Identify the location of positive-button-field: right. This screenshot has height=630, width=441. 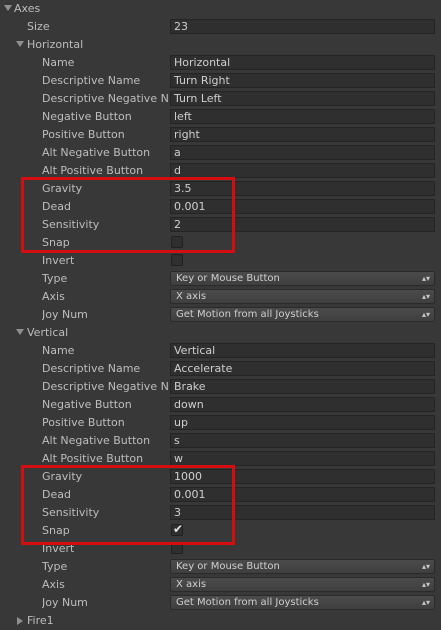
(302, 134).